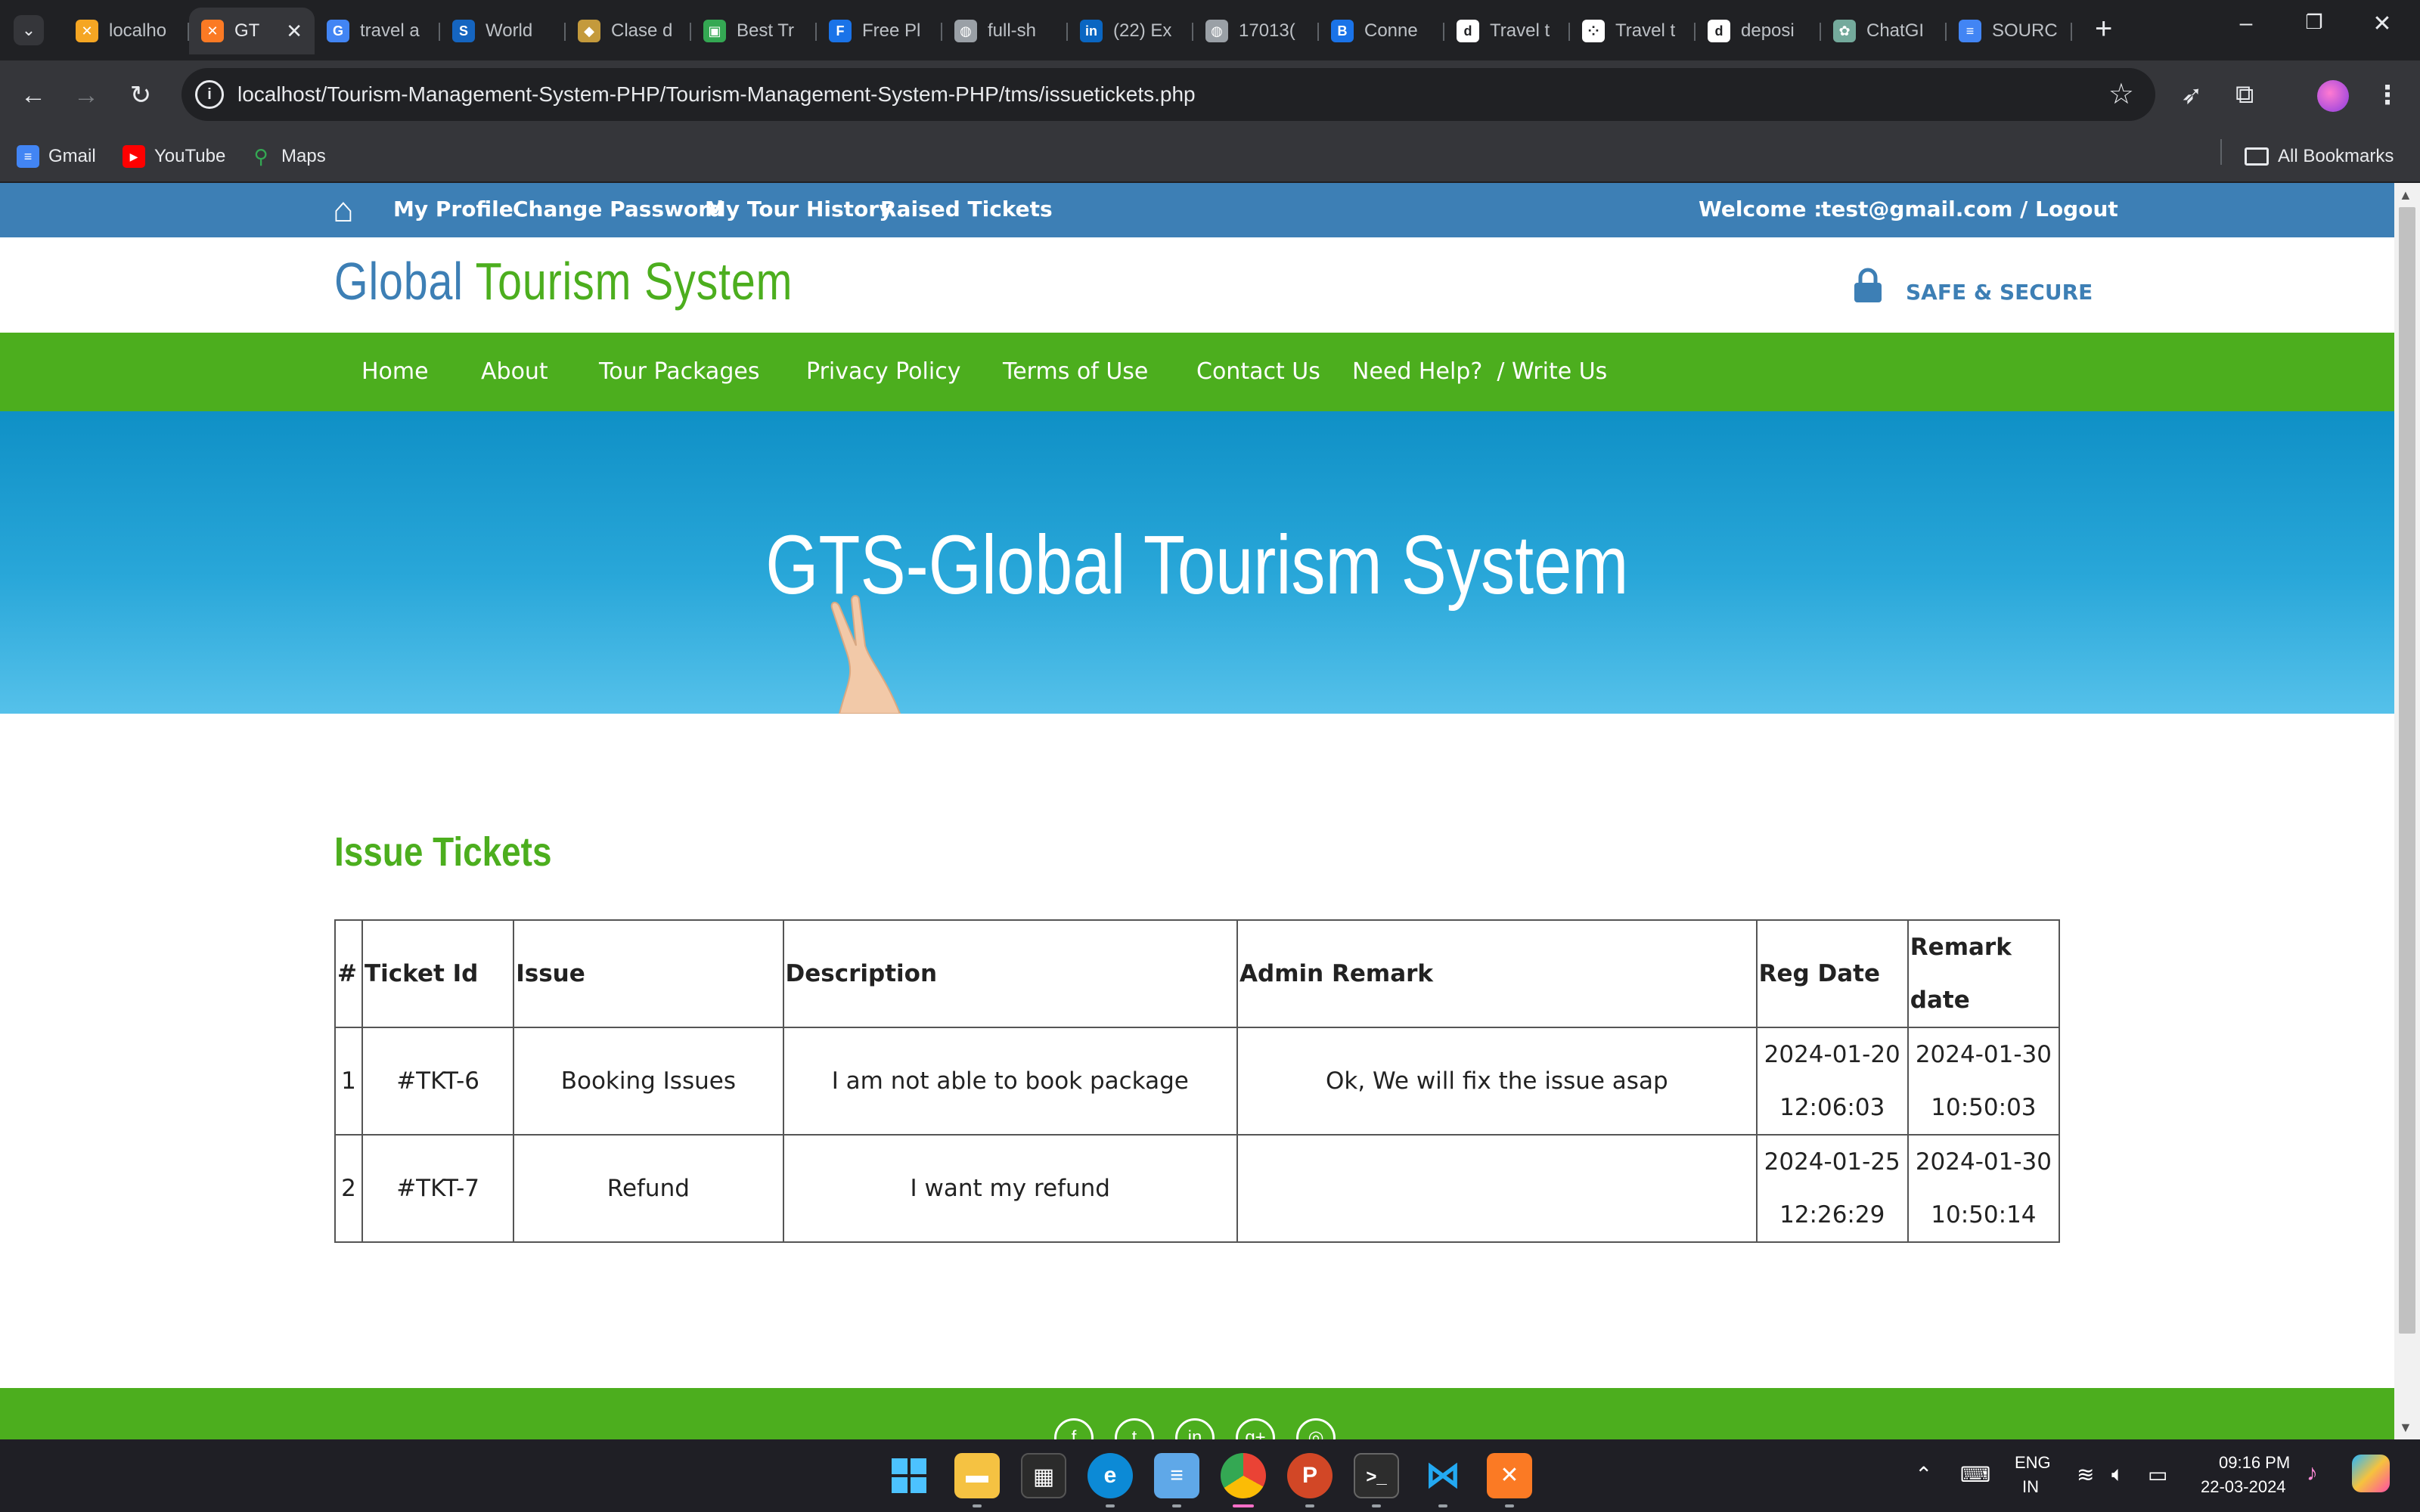 Image resolution: width=2420 pixels, height=1512 pixels. Describe the element at coordinates (1884, 31) in the screenshot. I see `browser-tab: ✿ ChatGI` at that location.